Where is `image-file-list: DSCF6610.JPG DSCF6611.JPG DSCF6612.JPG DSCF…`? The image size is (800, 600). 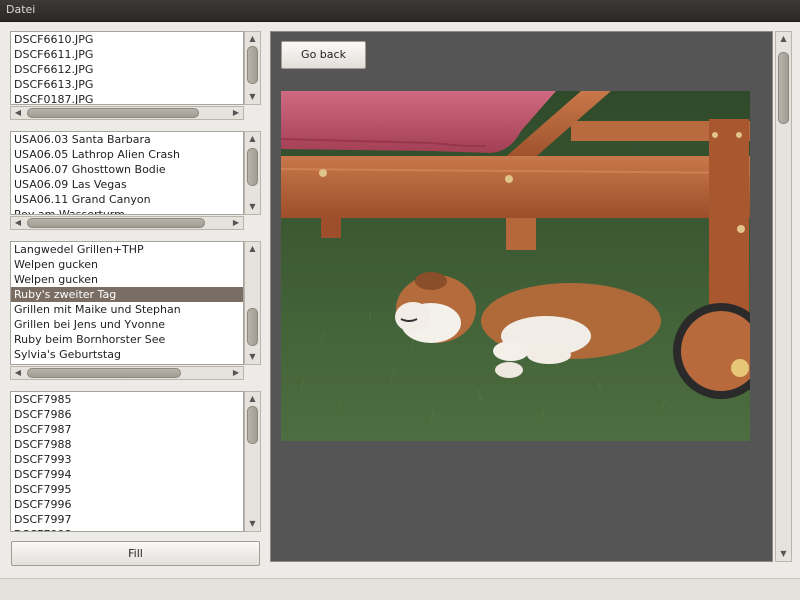
image-file-list: DSCF6610.JPG DSCF6611.JPG DSCF6612.JPG DSCF… is located at coordinates (127, 68).